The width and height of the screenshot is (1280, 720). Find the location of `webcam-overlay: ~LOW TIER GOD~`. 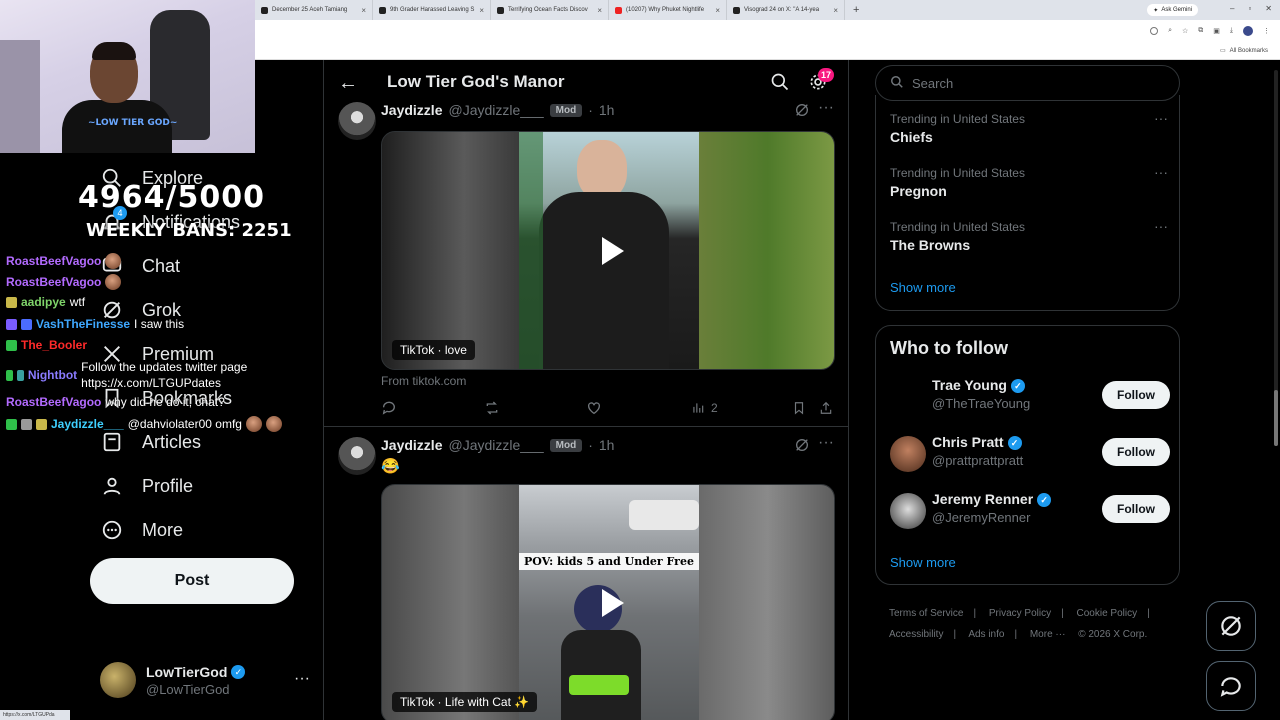

webcam-overlay: ~LOW TIER GOD~ is located at coordinates (127, 76).